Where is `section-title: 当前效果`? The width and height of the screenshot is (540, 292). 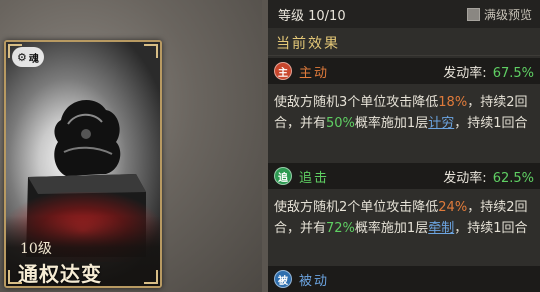
section-title: 当前效果 is located at coordinates (404, 43).